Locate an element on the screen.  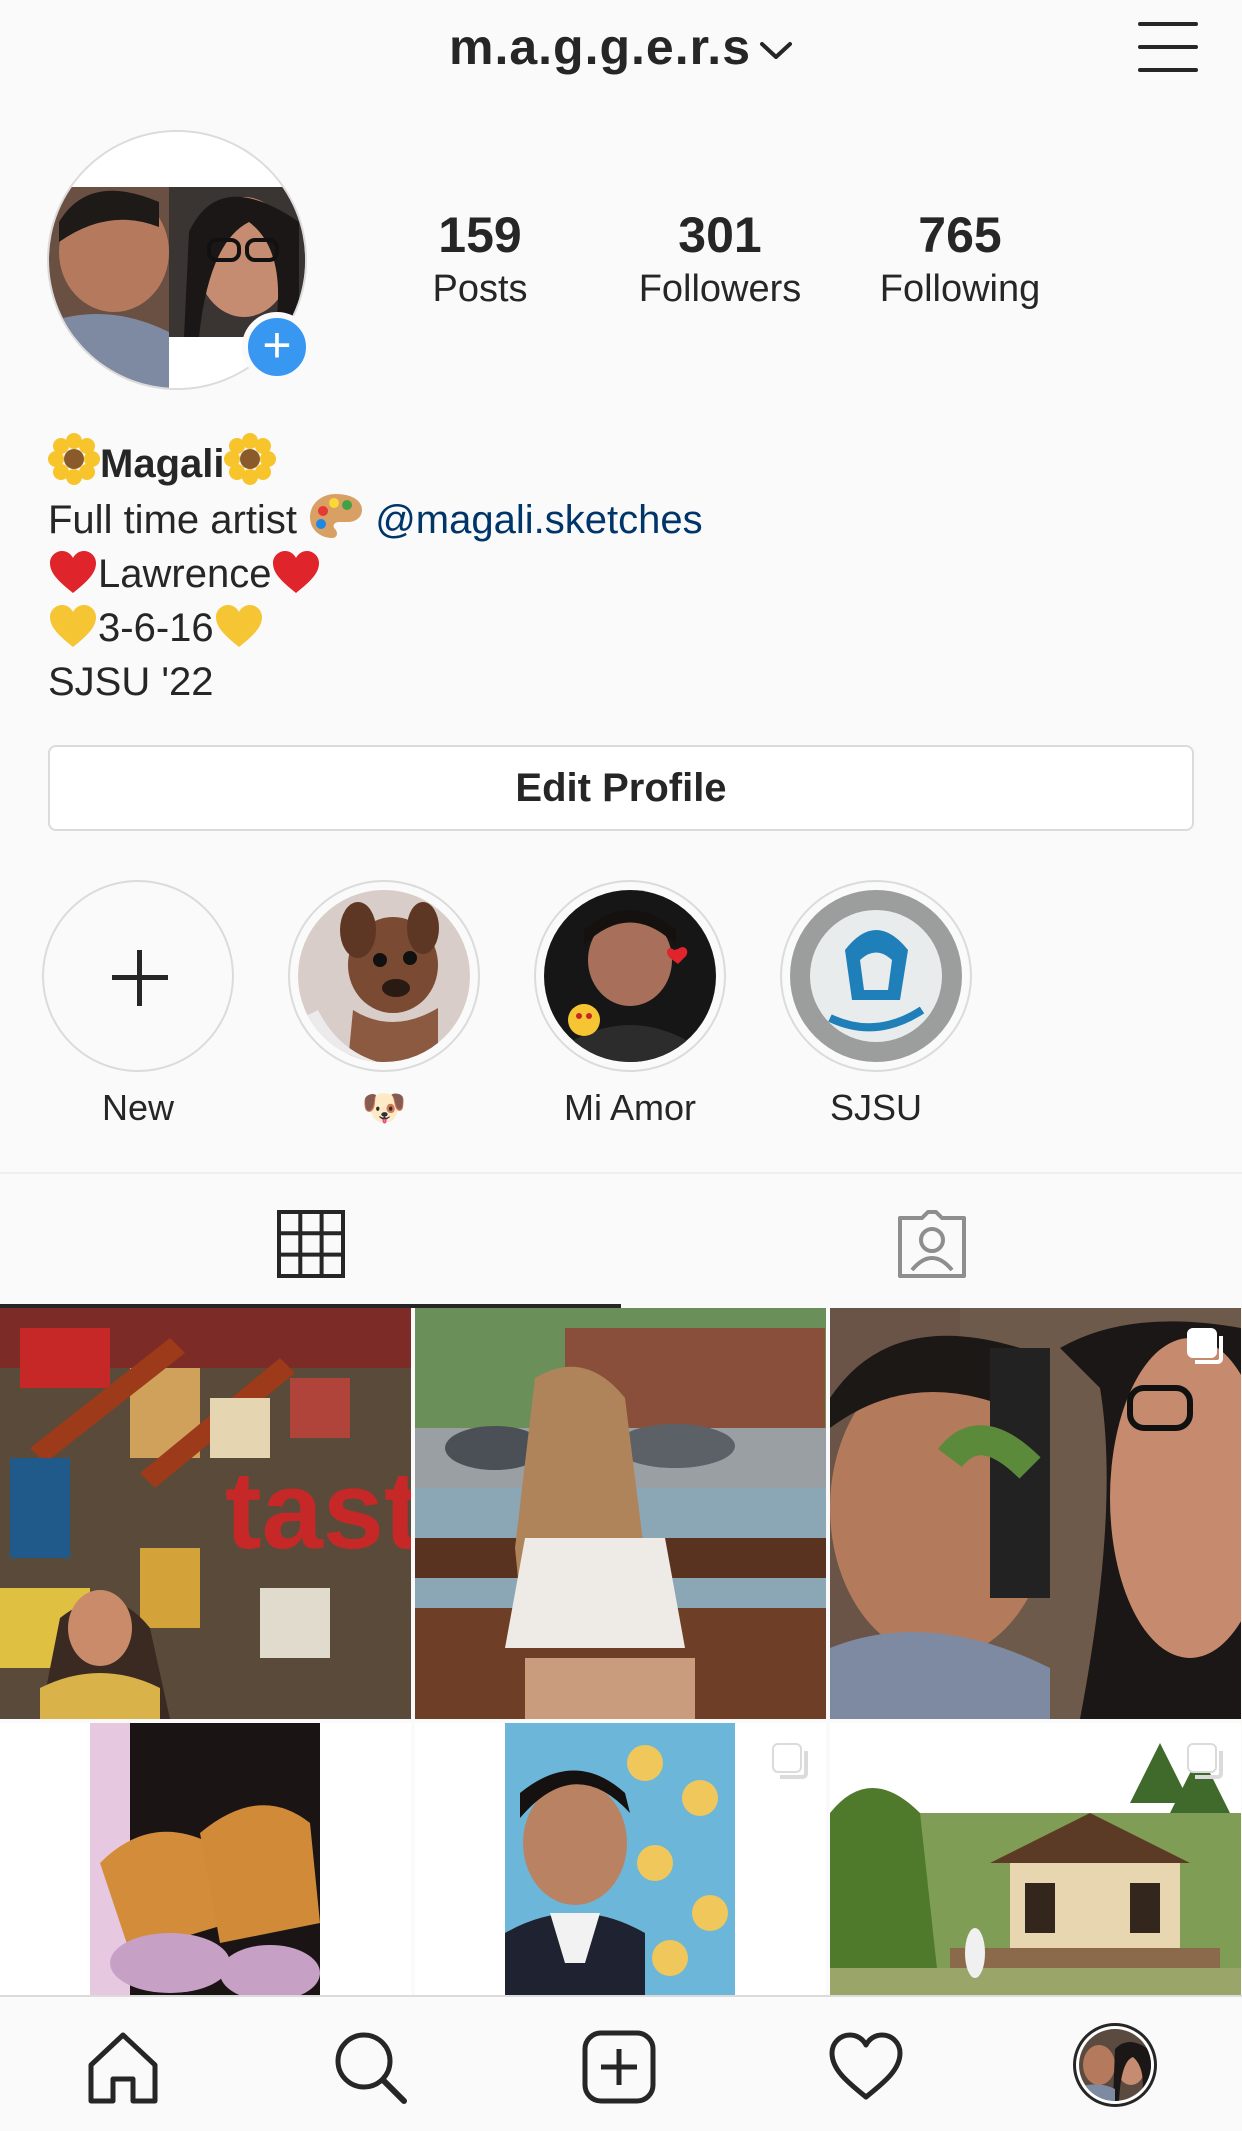
edit-profile-button: Edit Profile is located at coordinates (621, 788).